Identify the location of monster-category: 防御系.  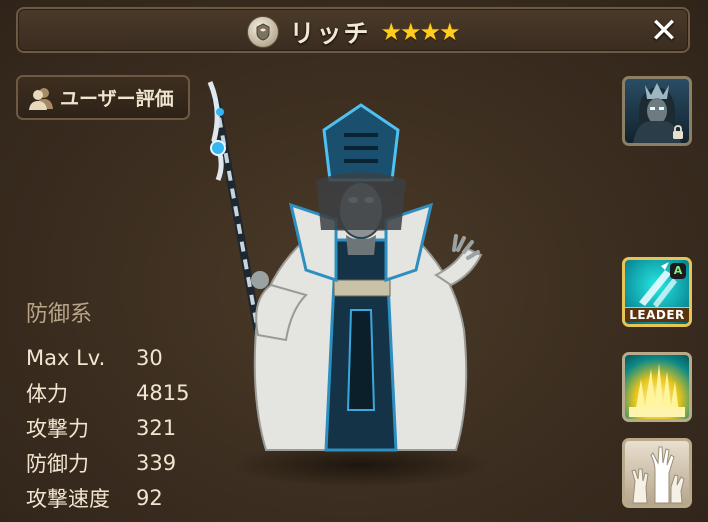
(59, 314).